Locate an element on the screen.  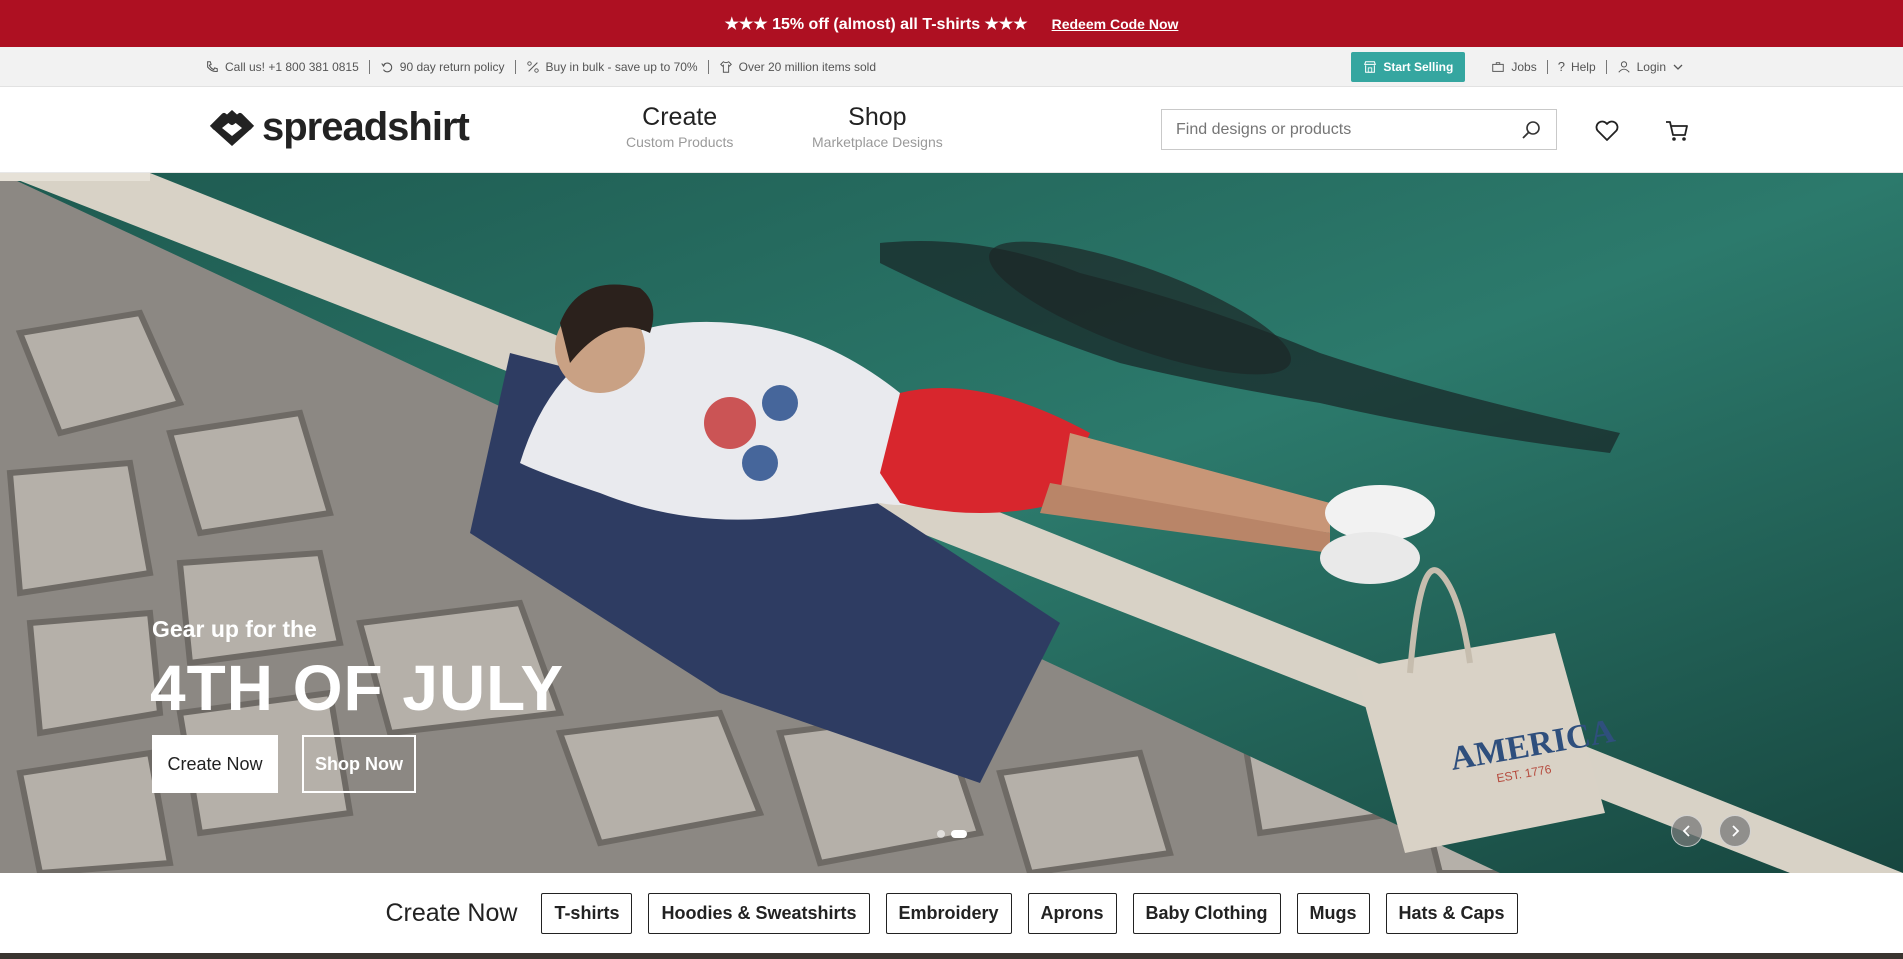
start-selling-button: Start Selling is located at coordinates (1408, 67).